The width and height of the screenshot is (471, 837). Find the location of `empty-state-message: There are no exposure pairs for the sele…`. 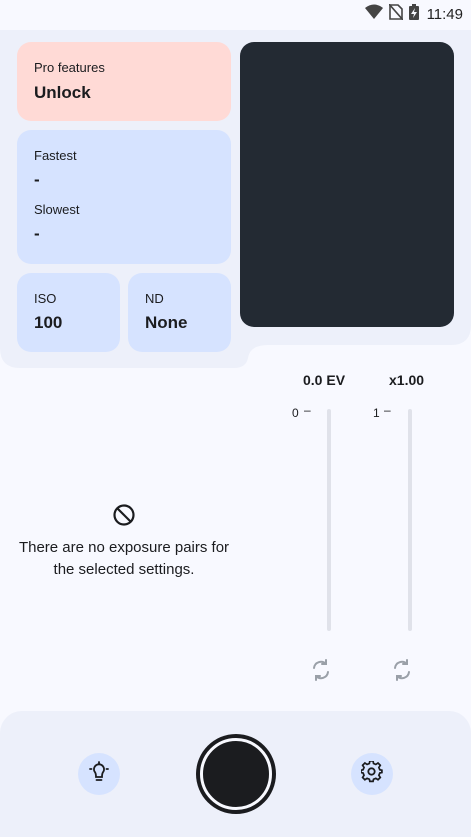

empty-state-message: There are no exposure pairs for the sele… is located at coordinates (124, 559).